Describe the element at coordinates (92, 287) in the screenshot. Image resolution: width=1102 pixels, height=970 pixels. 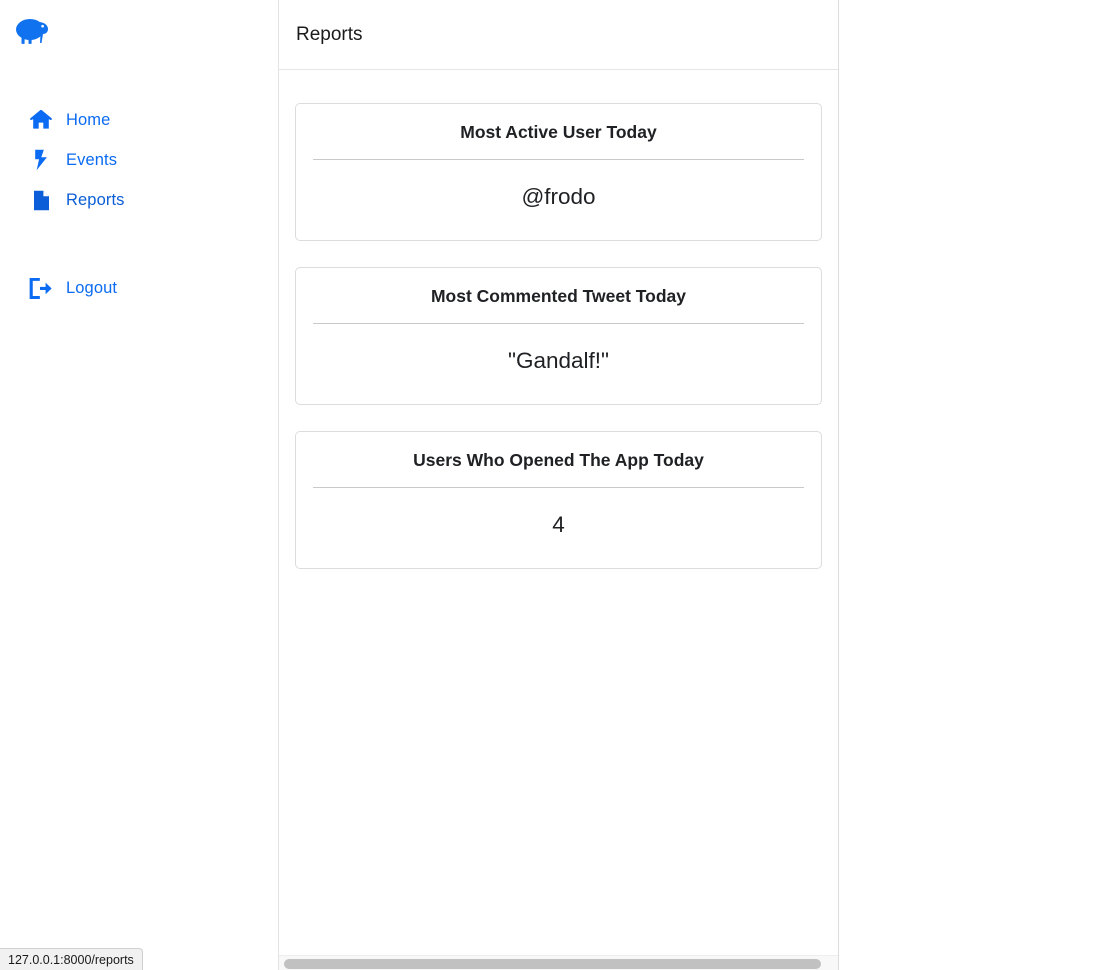
I see `sidebar-item-label: Logout` at that location.